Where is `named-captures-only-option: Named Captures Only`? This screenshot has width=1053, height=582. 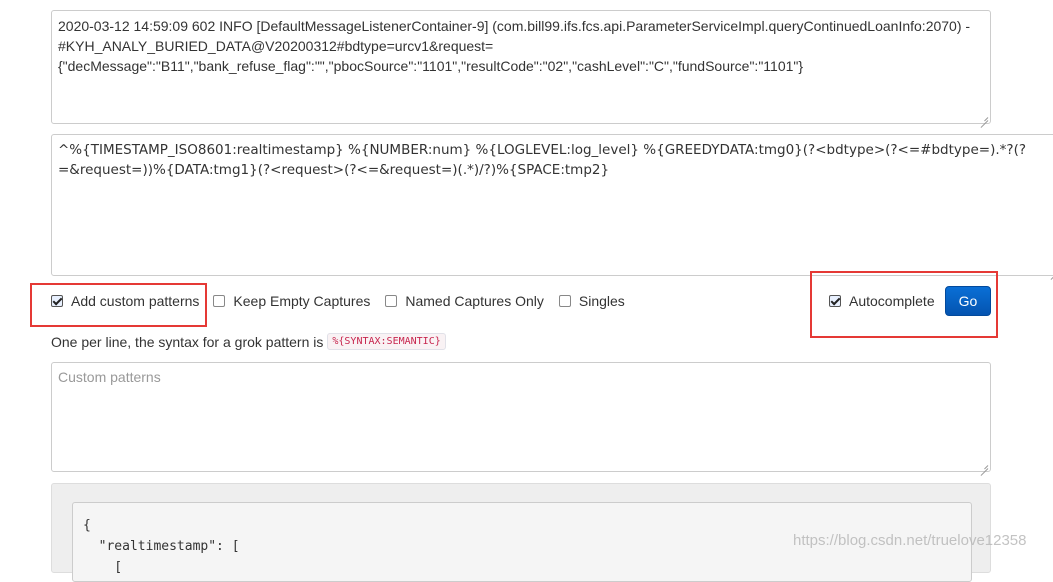
named-captures-only-option: Named Captures Only is located at coordinates (464, 301).